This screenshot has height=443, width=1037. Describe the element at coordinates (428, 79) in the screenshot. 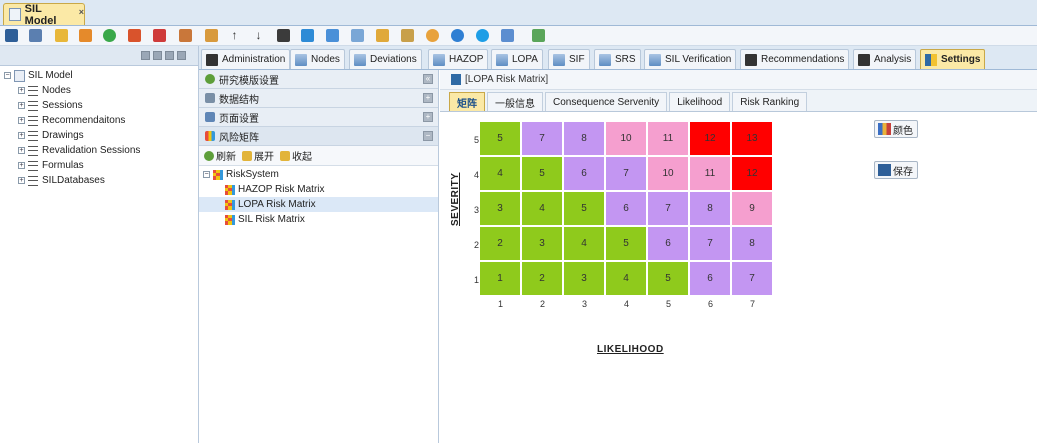

I see `collapse-pane-icon: «` at that location.